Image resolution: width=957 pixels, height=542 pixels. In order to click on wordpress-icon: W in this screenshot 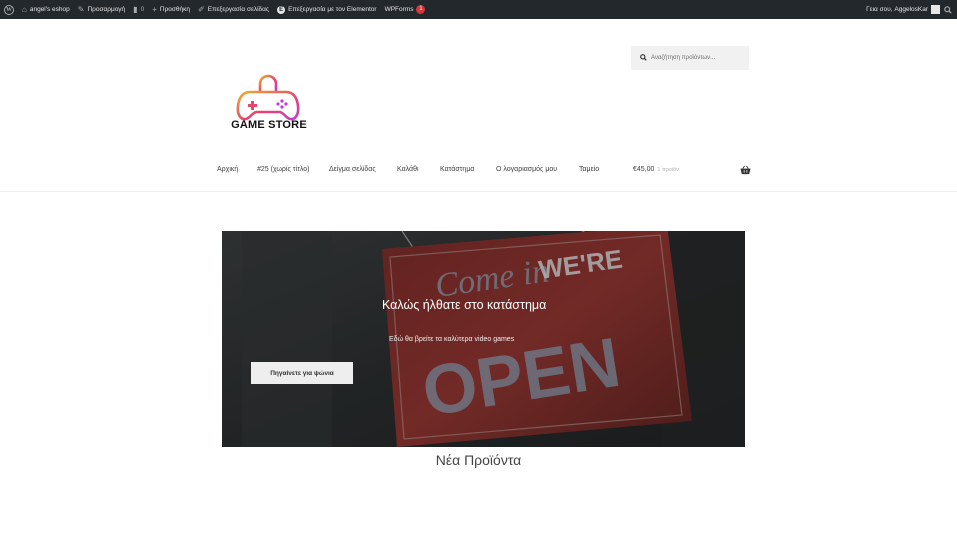, I will do `click(9, 9)`.